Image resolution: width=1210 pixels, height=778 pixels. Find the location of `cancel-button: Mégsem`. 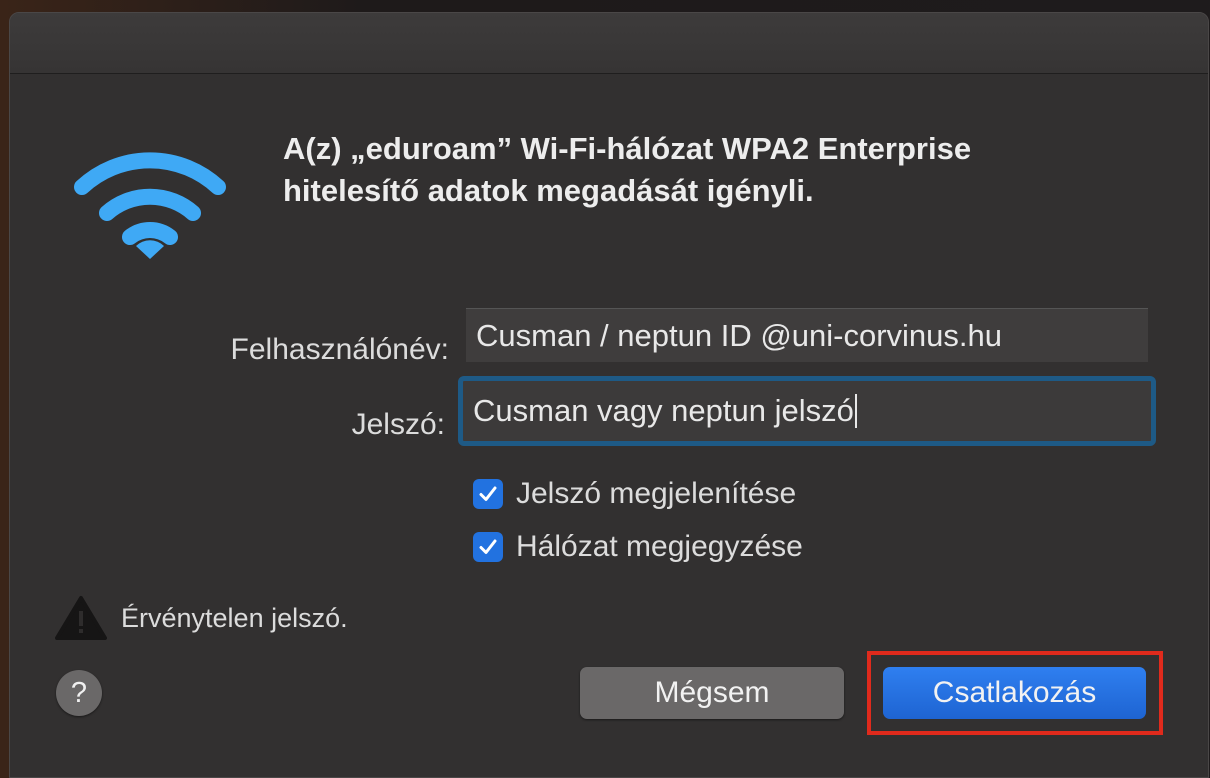

cancel-button: Mégsem is located at coordinates (712, 693).